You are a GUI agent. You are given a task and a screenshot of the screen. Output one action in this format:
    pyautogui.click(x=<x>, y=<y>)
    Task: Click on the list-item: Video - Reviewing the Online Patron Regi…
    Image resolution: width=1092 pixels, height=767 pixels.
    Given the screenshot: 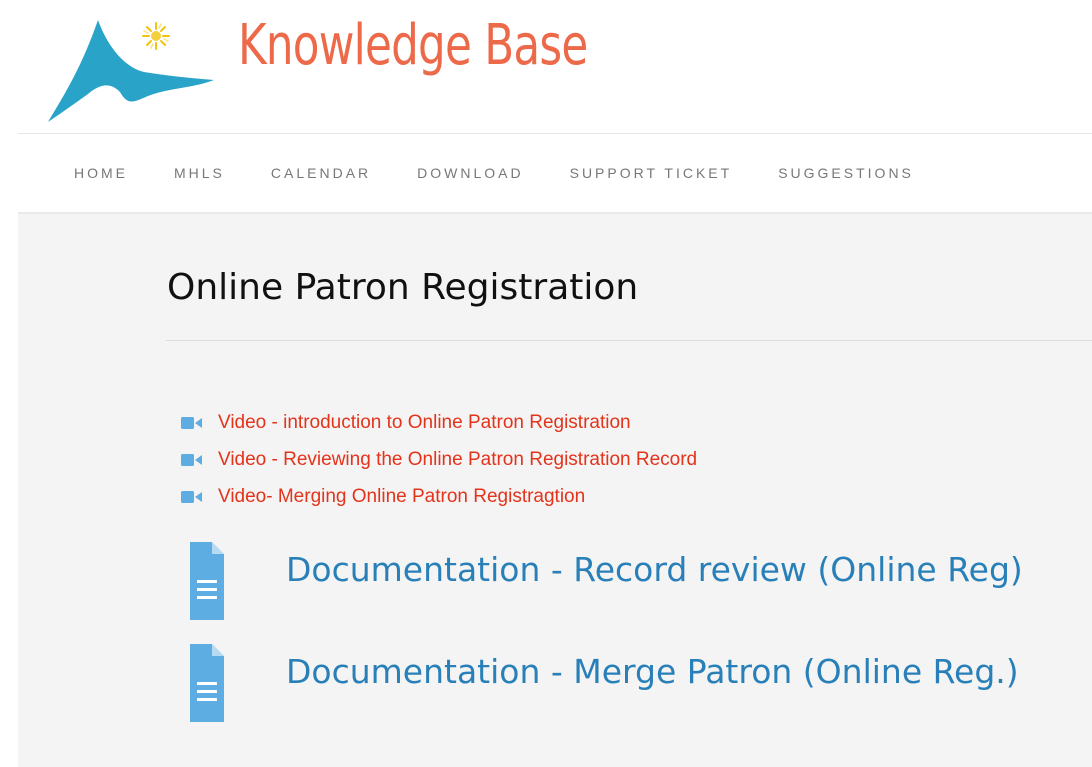 What is the action you would take?
    pyautogui.click(x=439, y=460)
    